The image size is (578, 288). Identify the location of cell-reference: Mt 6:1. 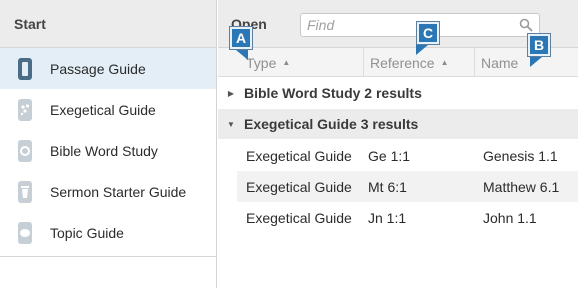
(387, 186).